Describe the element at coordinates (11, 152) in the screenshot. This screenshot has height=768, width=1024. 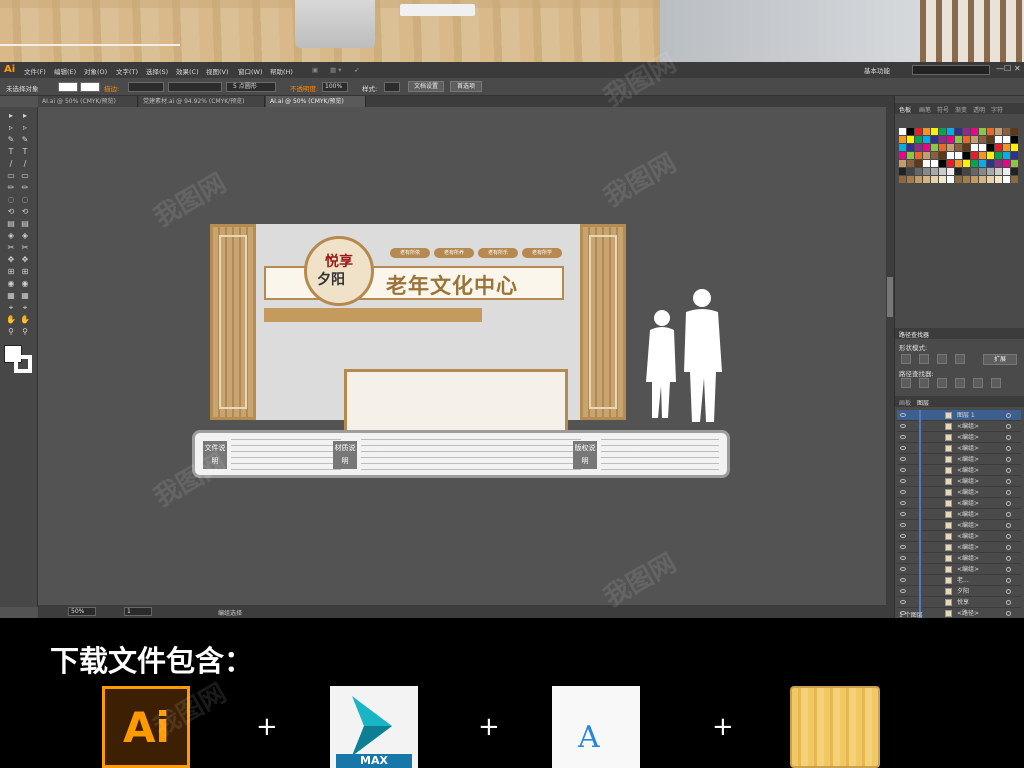
I see `type-tool-icon: T` at that location.